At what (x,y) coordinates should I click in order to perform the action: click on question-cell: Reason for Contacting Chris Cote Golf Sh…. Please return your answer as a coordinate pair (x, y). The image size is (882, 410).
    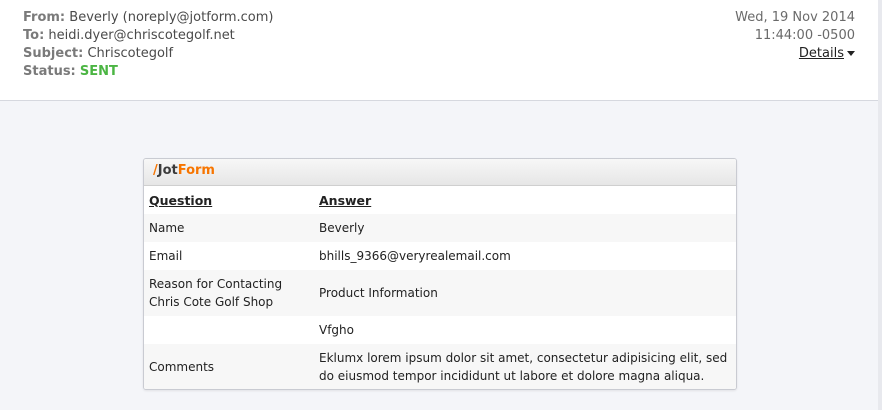
    Looking at the image, I should click on (216, 293).